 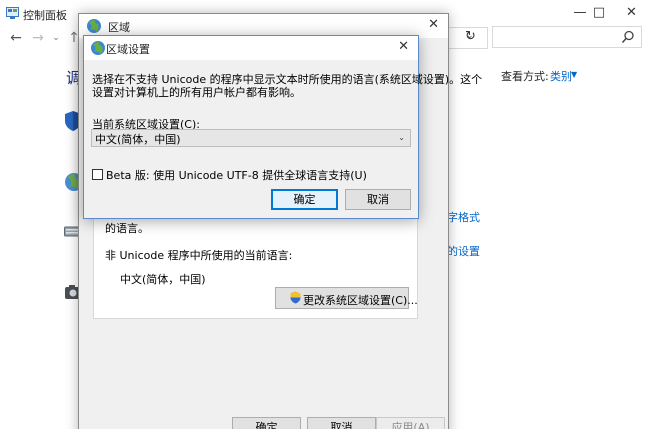 I want to click on system-locale-dropdown: 中文(简体，中国) ⌄, so click(x=251, y=138).